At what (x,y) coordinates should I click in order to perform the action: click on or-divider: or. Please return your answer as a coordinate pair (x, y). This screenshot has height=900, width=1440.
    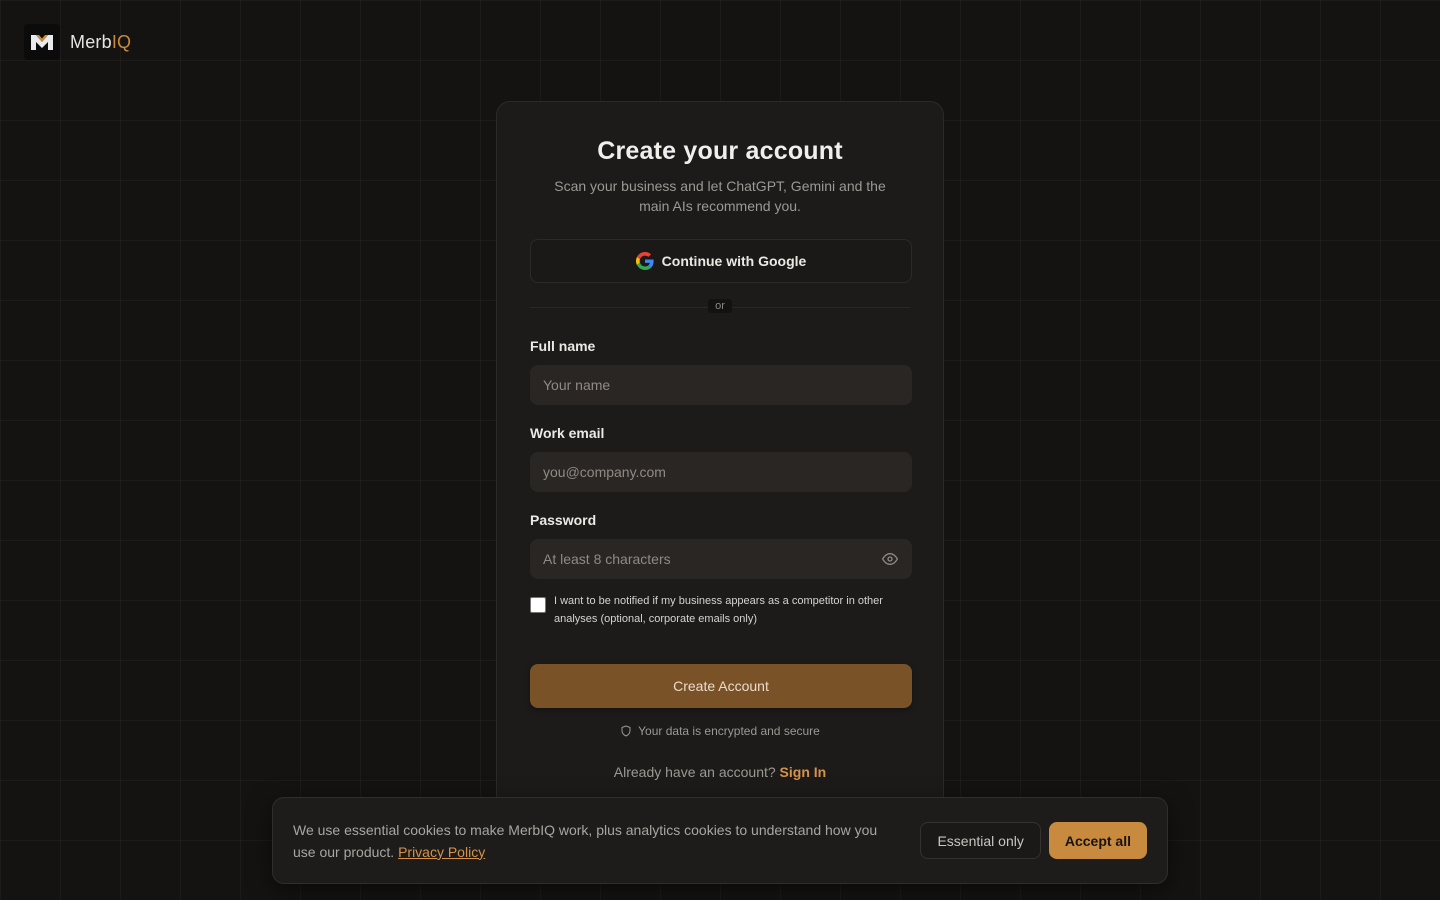
    Looking at the image, I should click on (720, 306).